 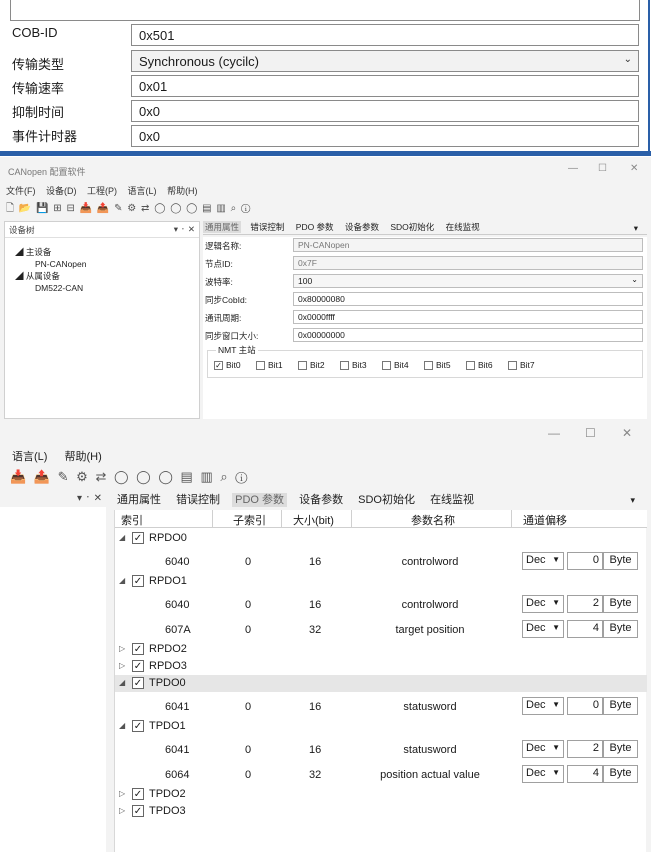 What do you see at coordinates (381, 604) in the screenshot?
I see `table-row: 6040 0 16 controlword Dec ▼ 2 Byte` at bounding box center [381, 604].